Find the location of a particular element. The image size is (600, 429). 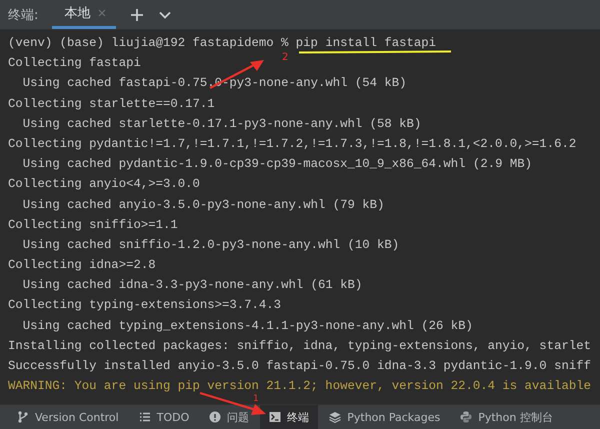

tool-window-button: Python Packages is located at coordinates (385, 417).